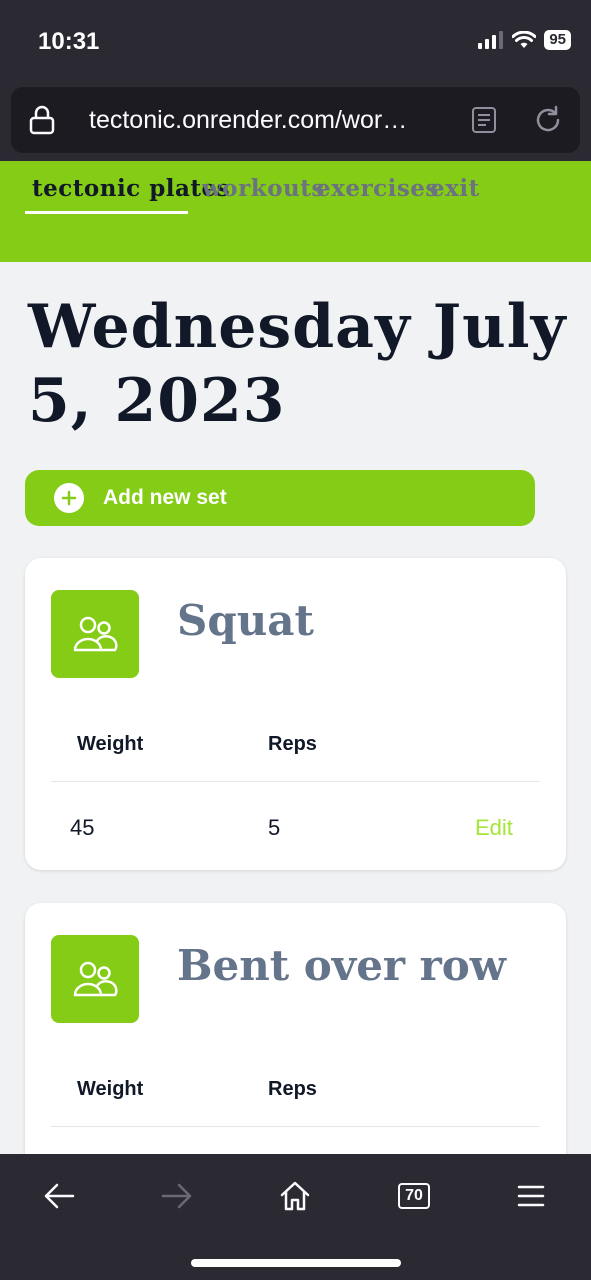  Describe the element at coordinates (82, 827) in the screenshot. I see `set-weight: 45` at that location.